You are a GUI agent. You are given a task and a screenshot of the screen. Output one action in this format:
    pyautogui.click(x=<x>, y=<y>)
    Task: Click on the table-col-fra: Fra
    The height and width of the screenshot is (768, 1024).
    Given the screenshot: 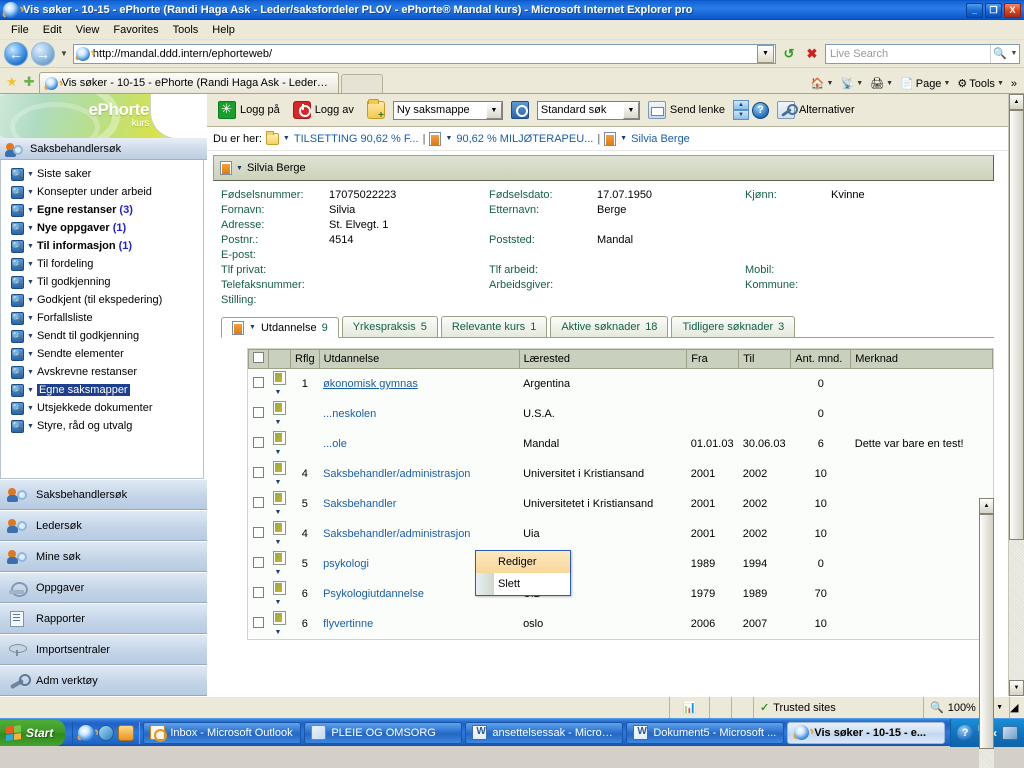 What is the action you would take?
    pyautogui.click(x=713, y=359)
    